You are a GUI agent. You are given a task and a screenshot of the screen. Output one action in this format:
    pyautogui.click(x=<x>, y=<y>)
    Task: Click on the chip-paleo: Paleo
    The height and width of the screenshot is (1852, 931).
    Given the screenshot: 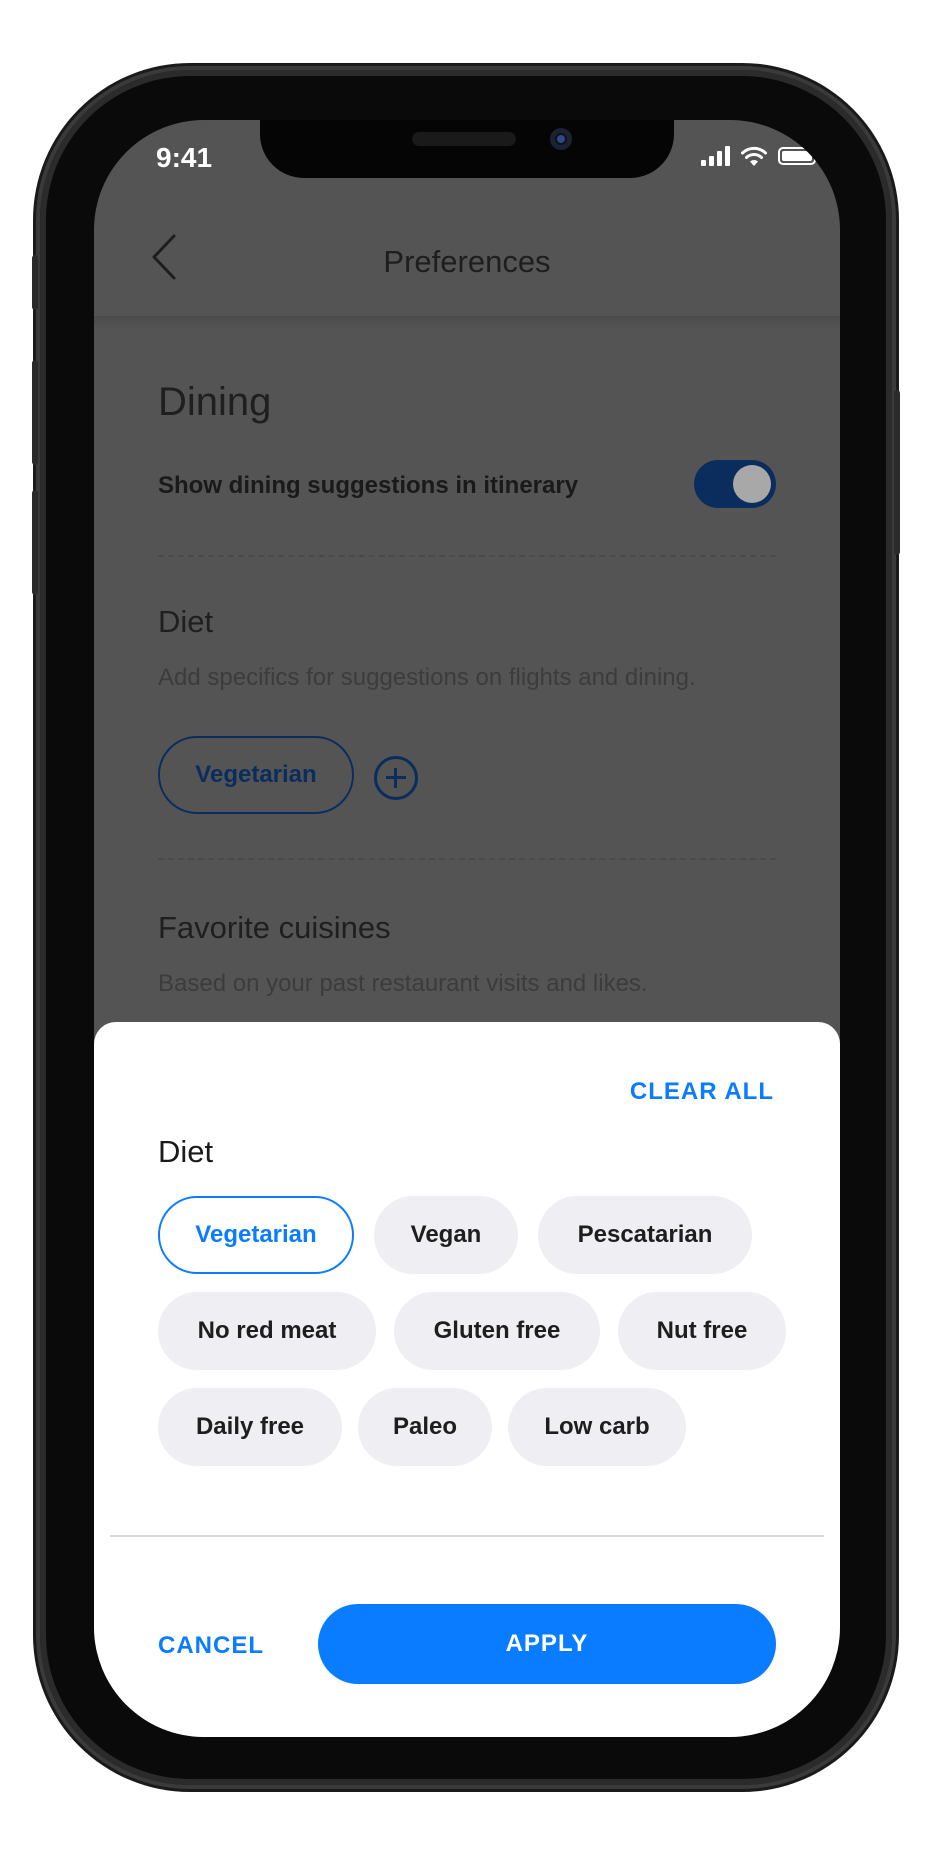 What is the action you would take?
    pyautogui.click(x=425, y=1427)
    